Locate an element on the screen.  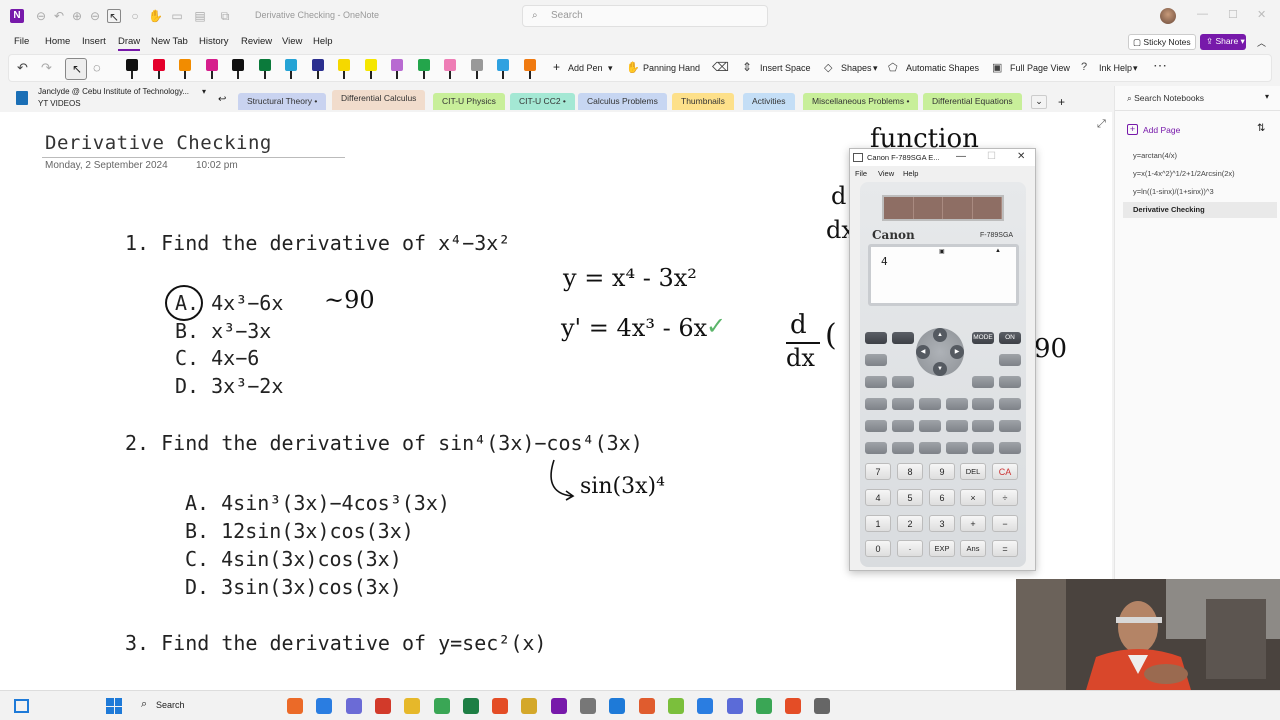
page-list-item: y=ln((1-sinx)/(1+sinx))^3 is located at coordinates (1200, 192).